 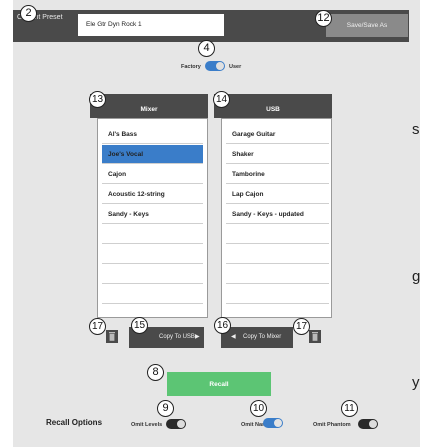 I want to click on usb-list-item: Garage Guitar, so click(x=277, y=134).